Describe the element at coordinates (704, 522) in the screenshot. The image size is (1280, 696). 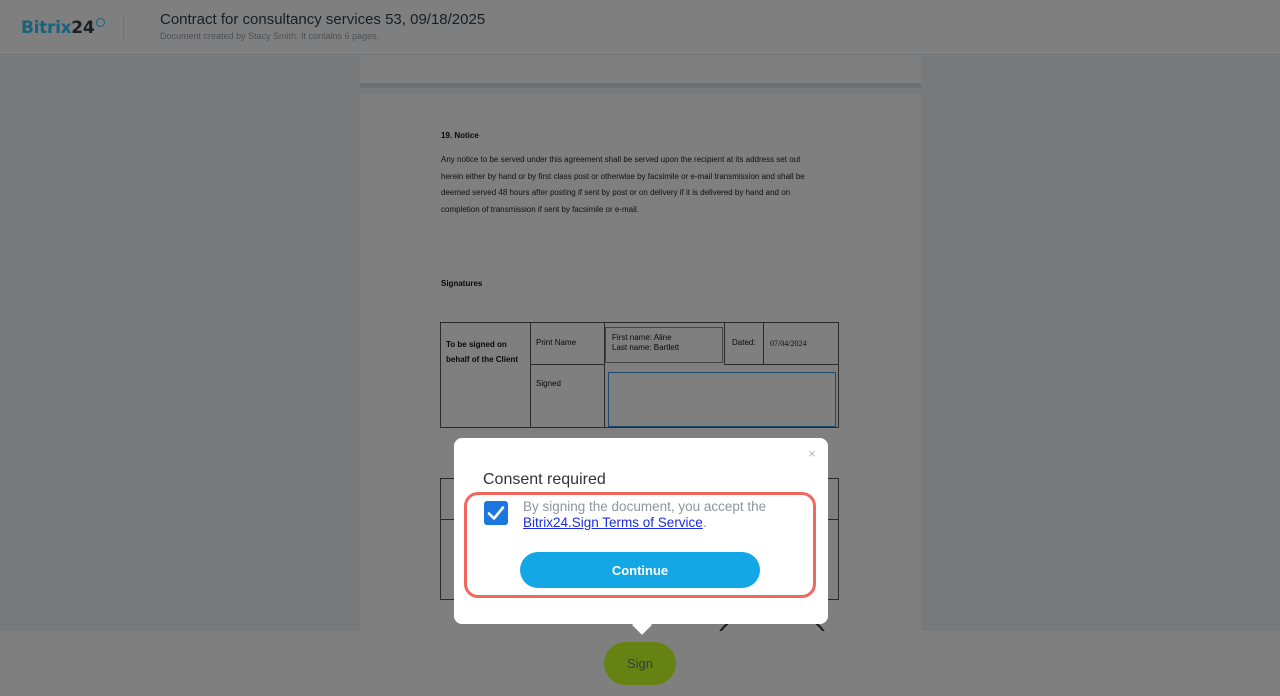
I see `consent-suffix: .` at that location.